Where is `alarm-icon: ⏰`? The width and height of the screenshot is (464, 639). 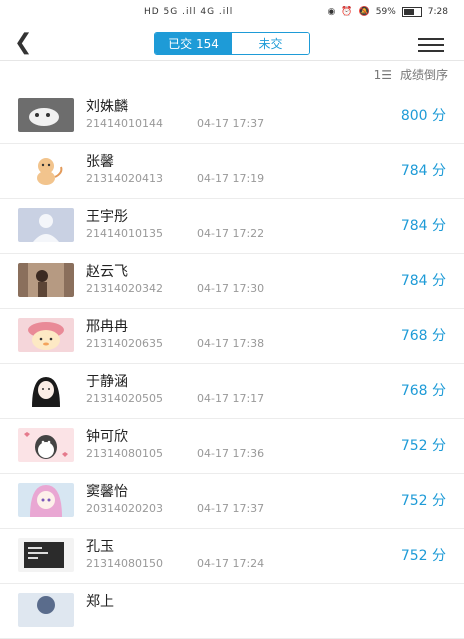
alarm-icon: ⏰ is located at coordinates (347, 12).